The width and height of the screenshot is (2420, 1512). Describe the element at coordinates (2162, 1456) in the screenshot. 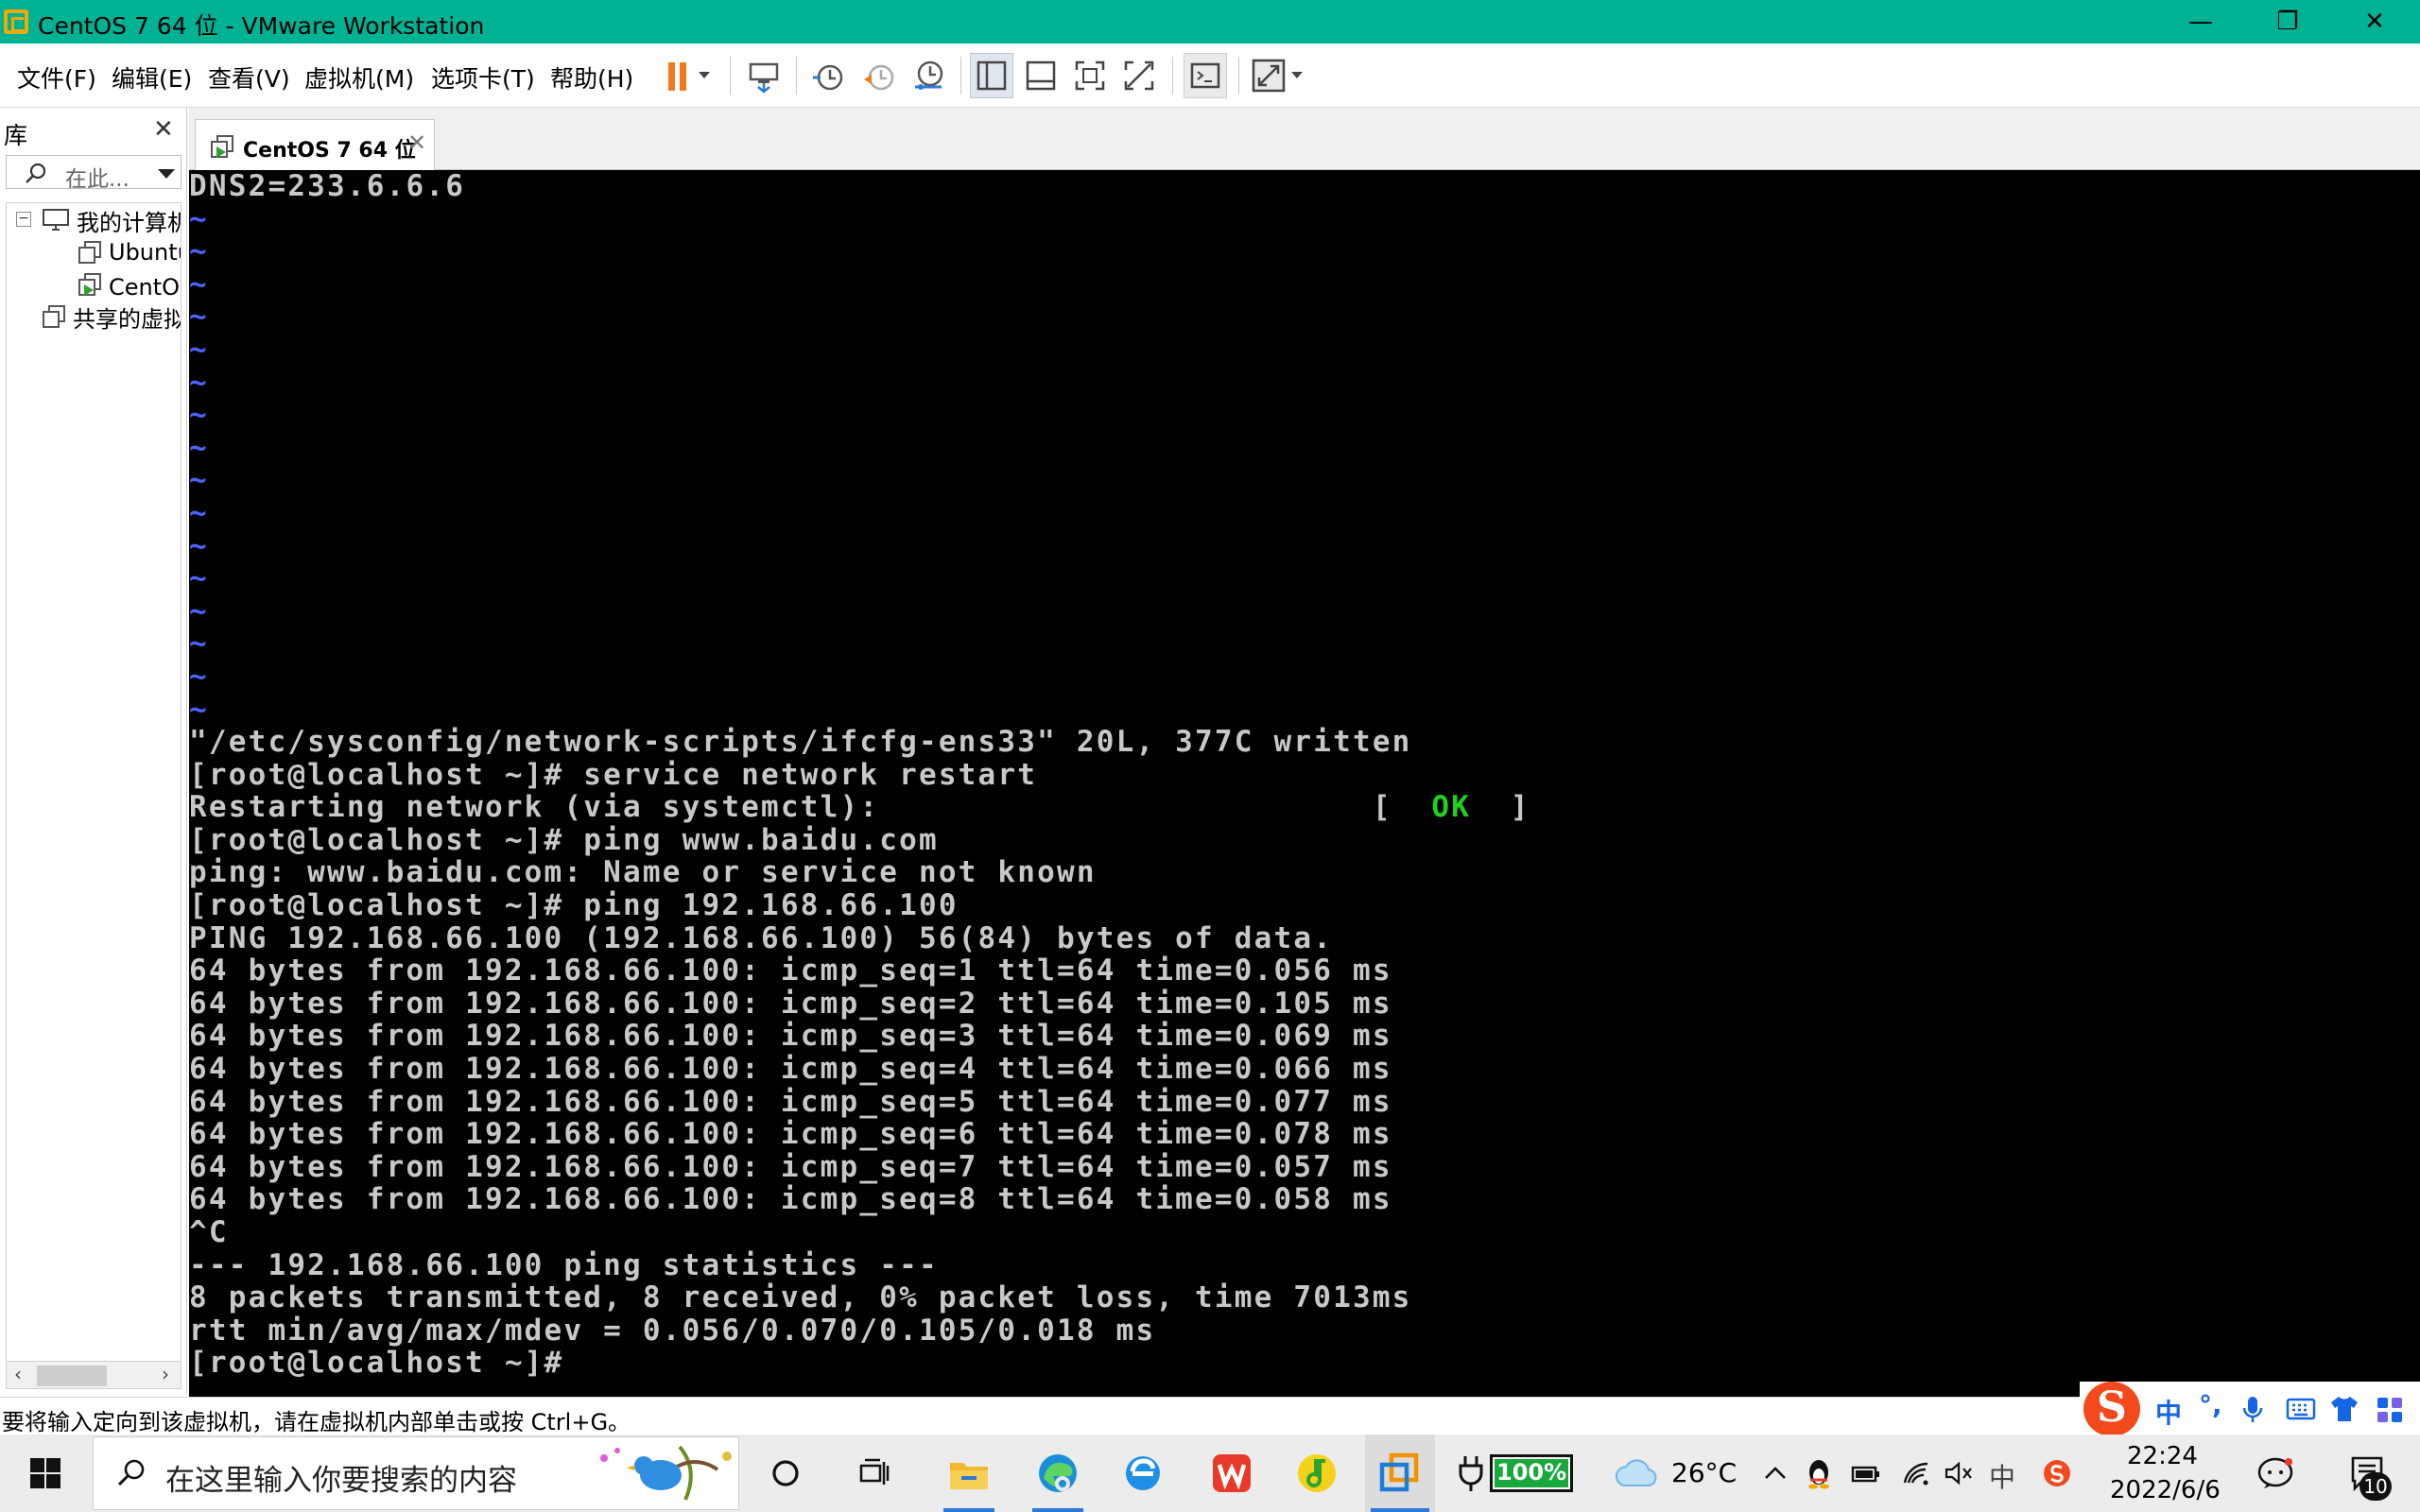

I see `clock-time: 22:24` at that location.